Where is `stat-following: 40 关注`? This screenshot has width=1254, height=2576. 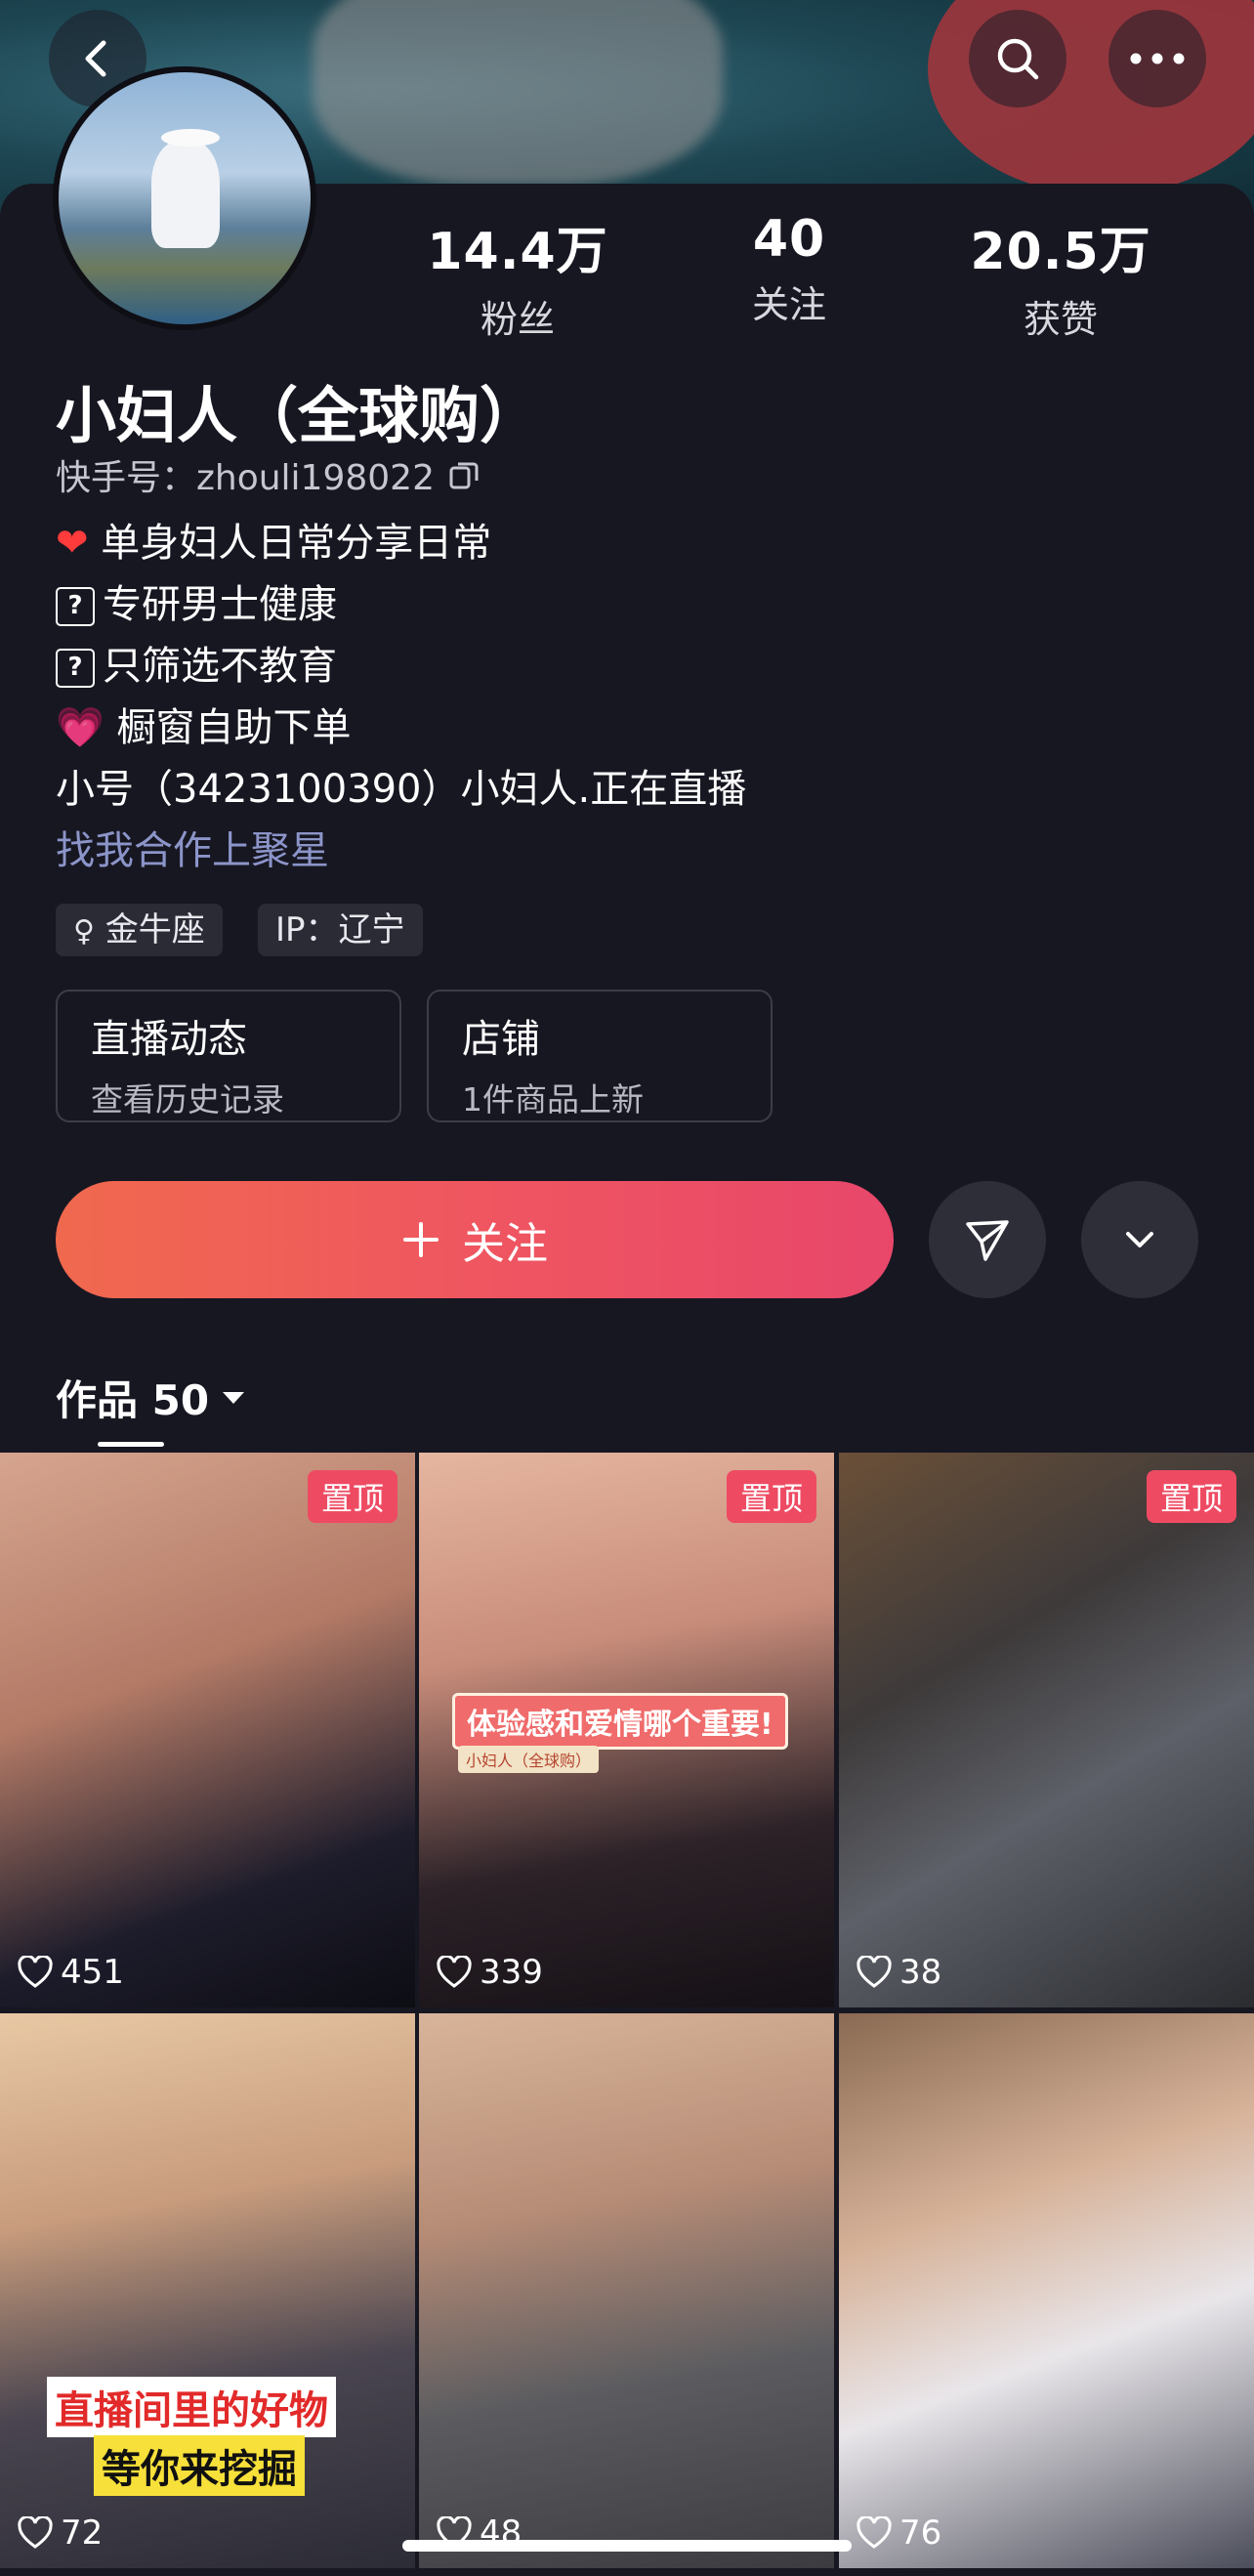 stat-following: 40 关注 is located at coordinates (789, 269).